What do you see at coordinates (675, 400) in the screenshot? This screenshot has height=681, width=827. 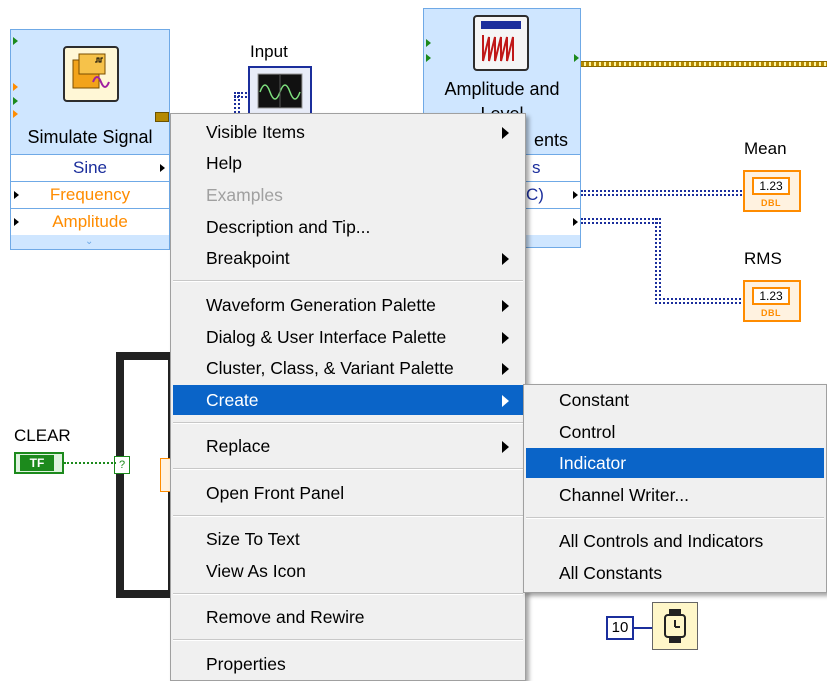 I see `submenu-item-constant: Constant` at bounding box center [675, 400].